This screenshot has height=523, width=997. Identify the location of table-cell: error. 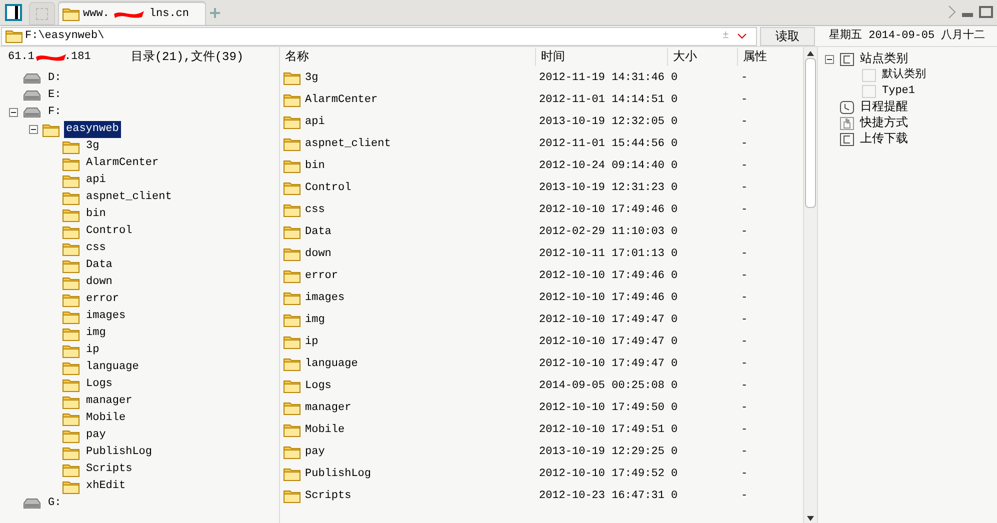
(321, 276).